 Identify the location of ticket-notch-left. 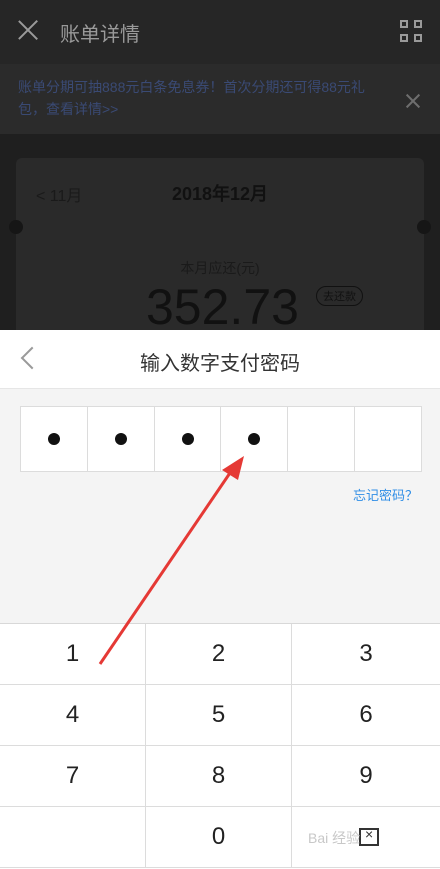
(16, 227).